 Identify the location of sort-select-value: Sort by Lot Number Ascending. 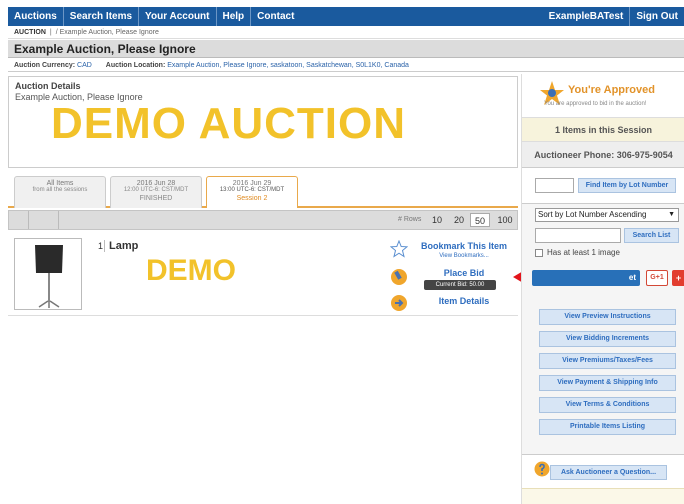
(592, 214).